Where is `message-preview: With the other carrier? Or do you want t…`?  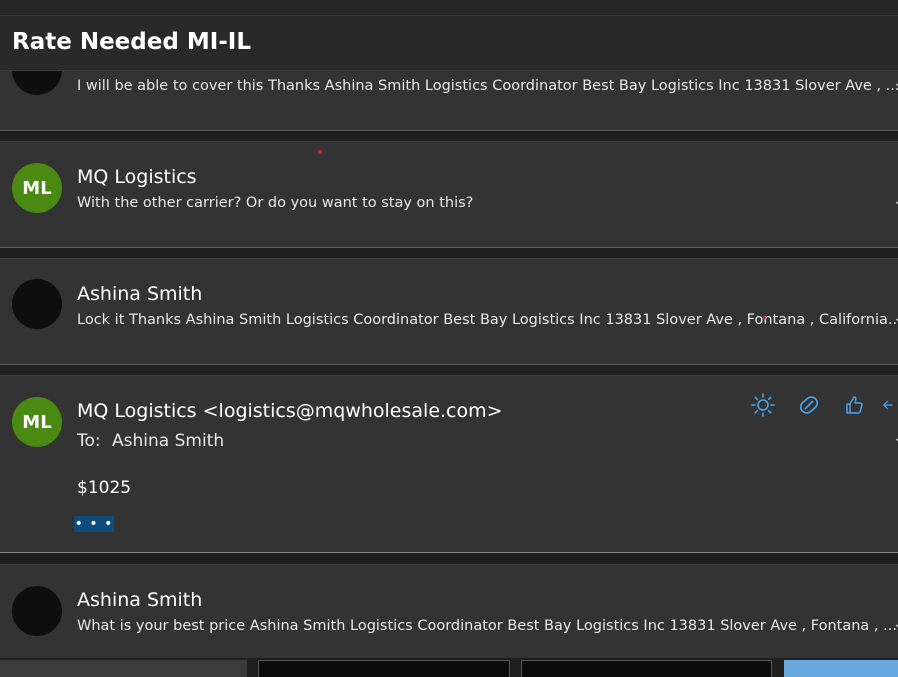 message-preview: With the other carrier? Or do you want t… is located at coordinates (275, 203).